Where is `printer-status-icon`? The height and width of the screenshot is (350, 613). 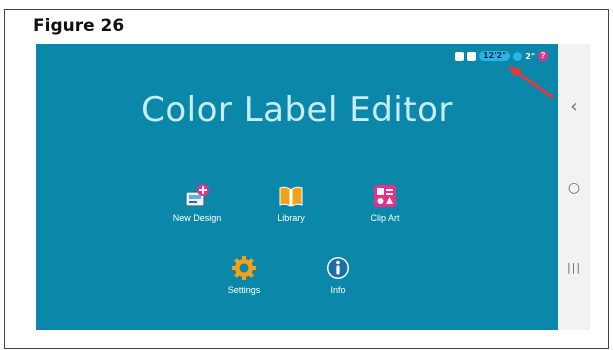 printer-status-icon is located at coordinates (471, 56).